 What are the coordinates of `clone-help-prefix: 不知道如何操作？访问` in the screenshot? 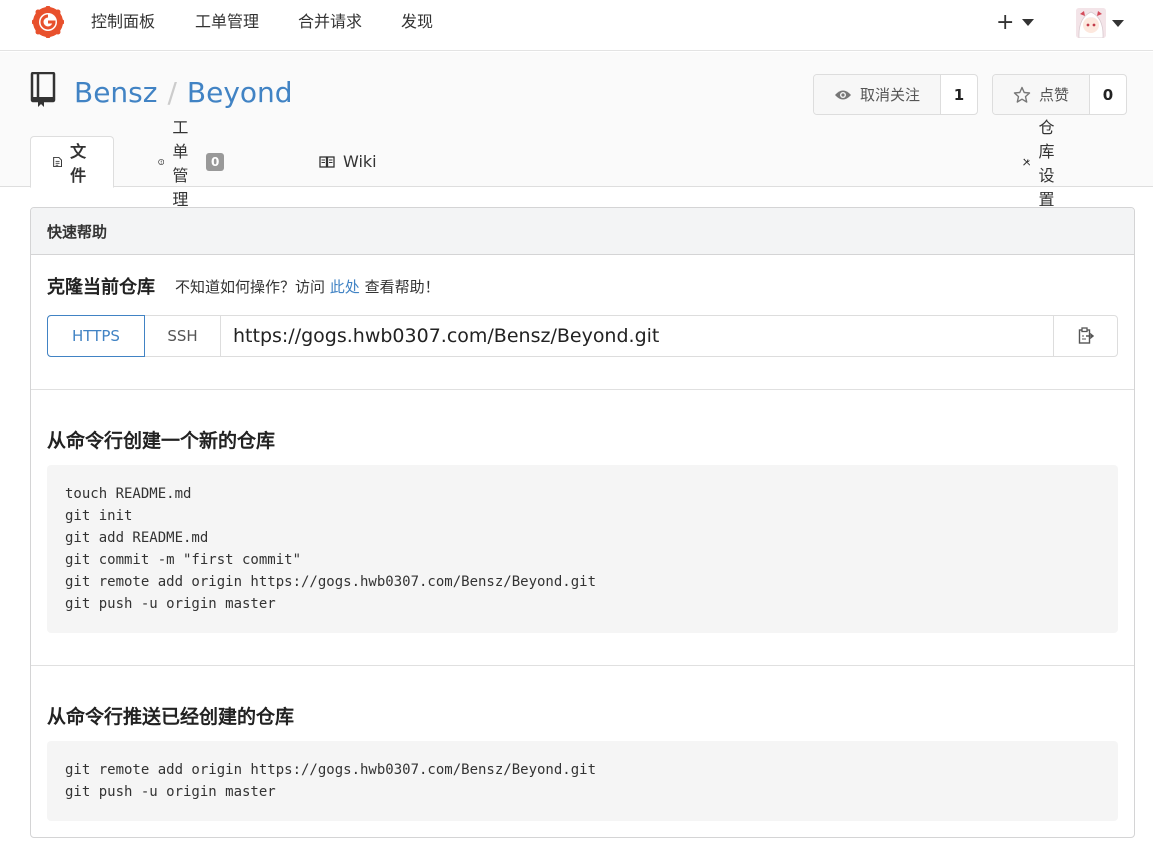 It's located at (250, 287).